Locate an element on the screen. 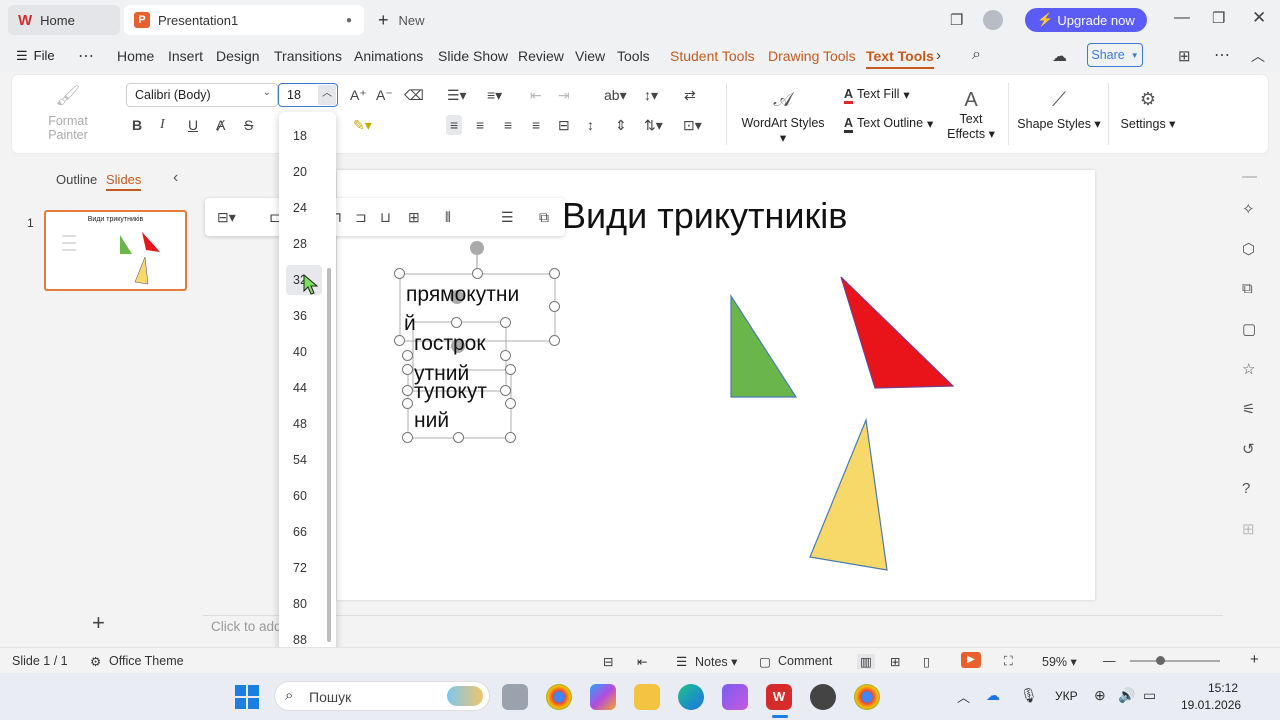 The height and width of the screenshot is (720, 1280). char-spacing-icon: Ⱥ is located at coordinates (220, 125).